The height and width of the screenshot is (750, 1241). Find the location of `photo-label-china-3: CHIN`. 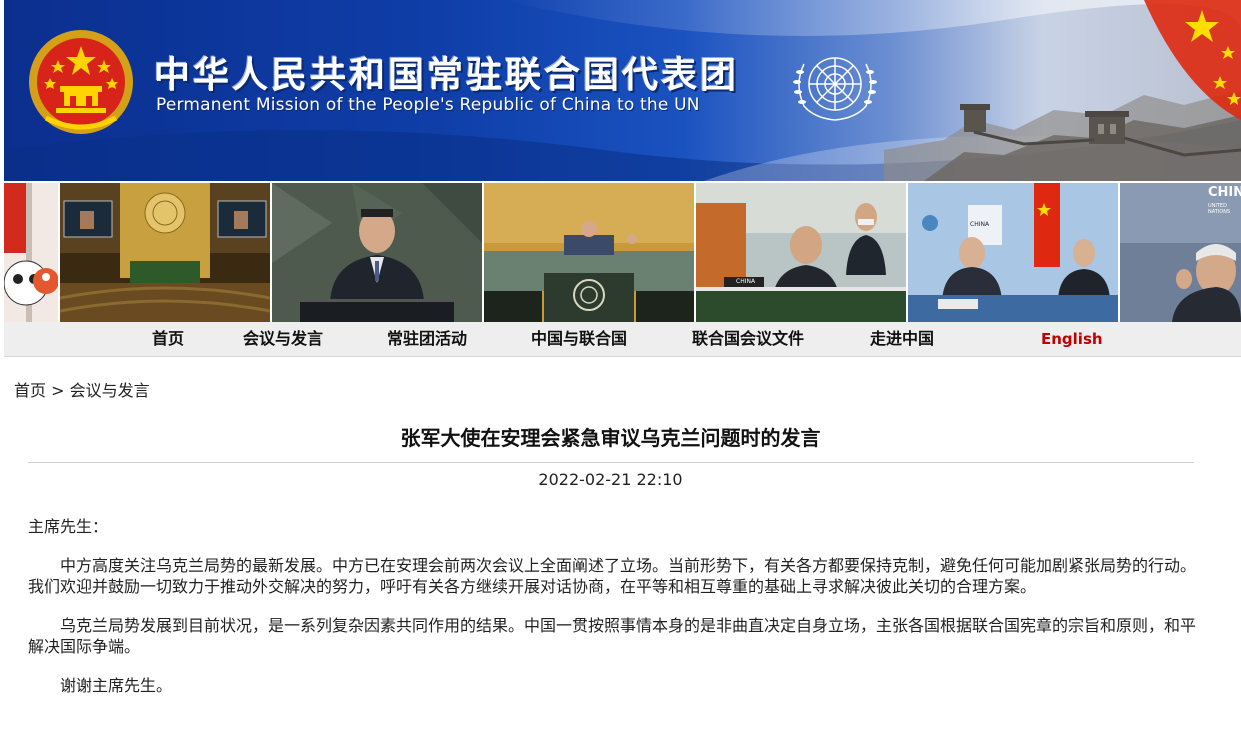

photo-label-china-3: CHIN is located at coordinates (1224, 192).